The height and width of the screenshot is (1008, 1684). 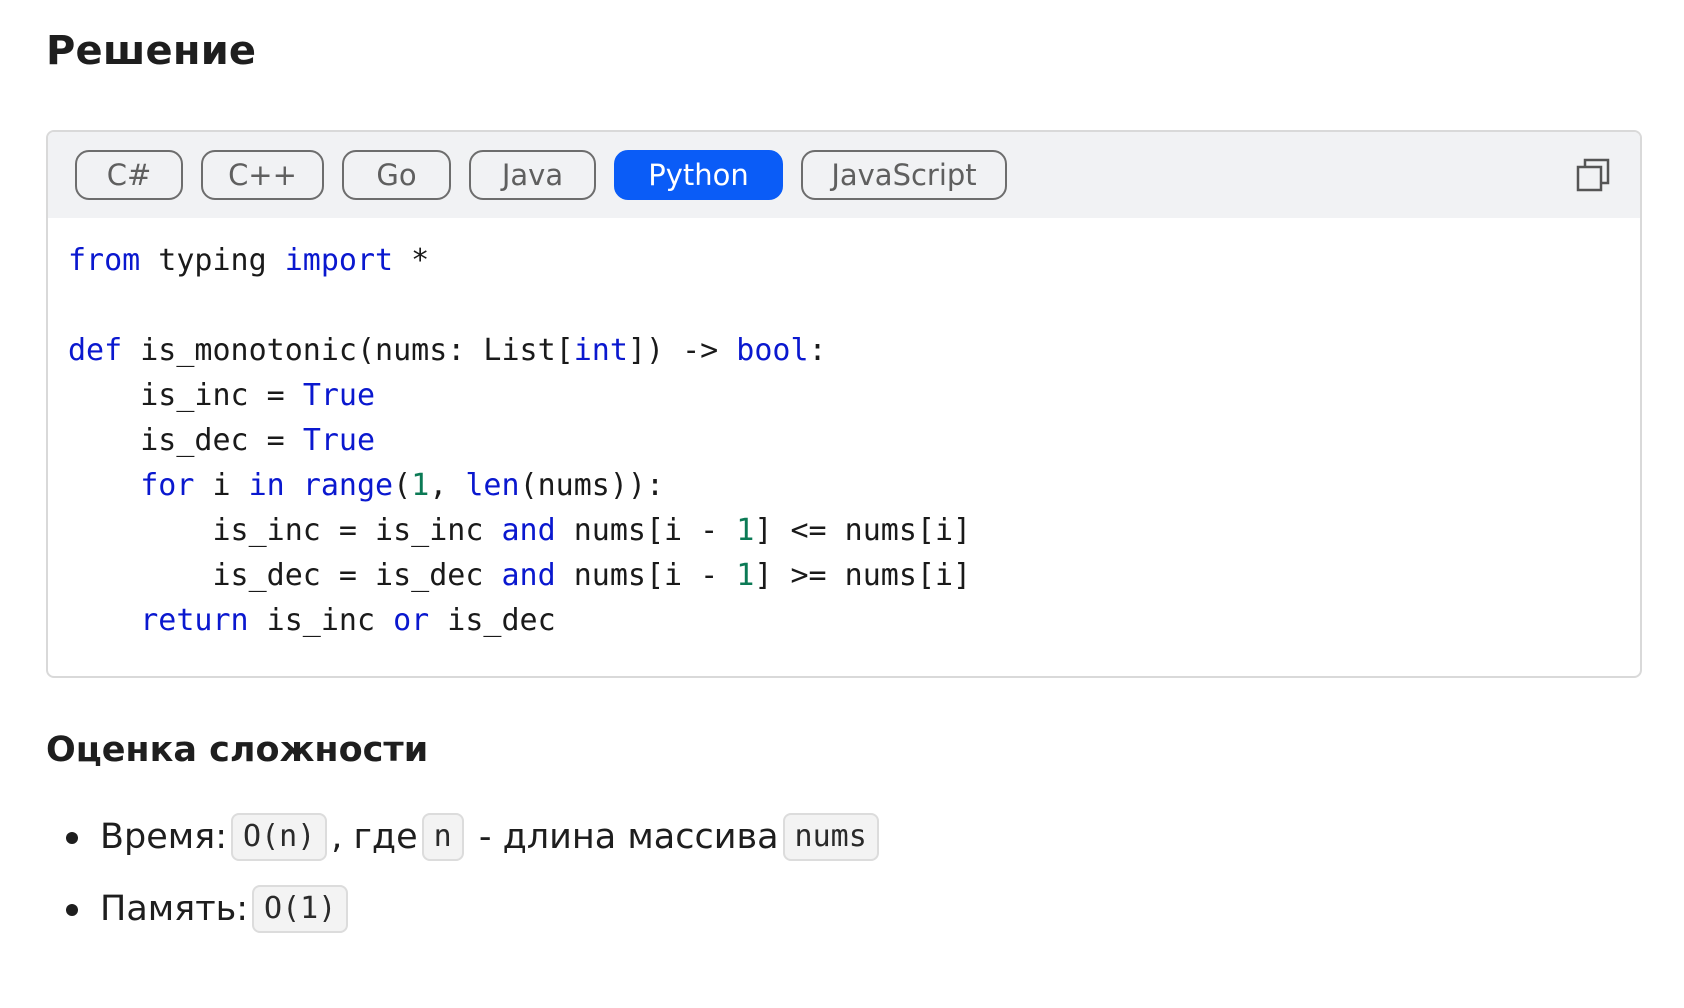 What do you see at coordinates (817, 350) in the screenshot?
I see `code-text: :` at bounding box center [817, 350].